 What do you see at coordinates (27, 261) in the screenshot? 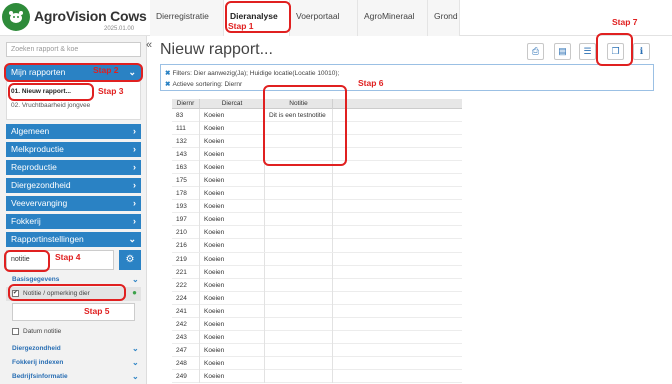
I see `annotation-box-step4` at bounding box center [27, 261].